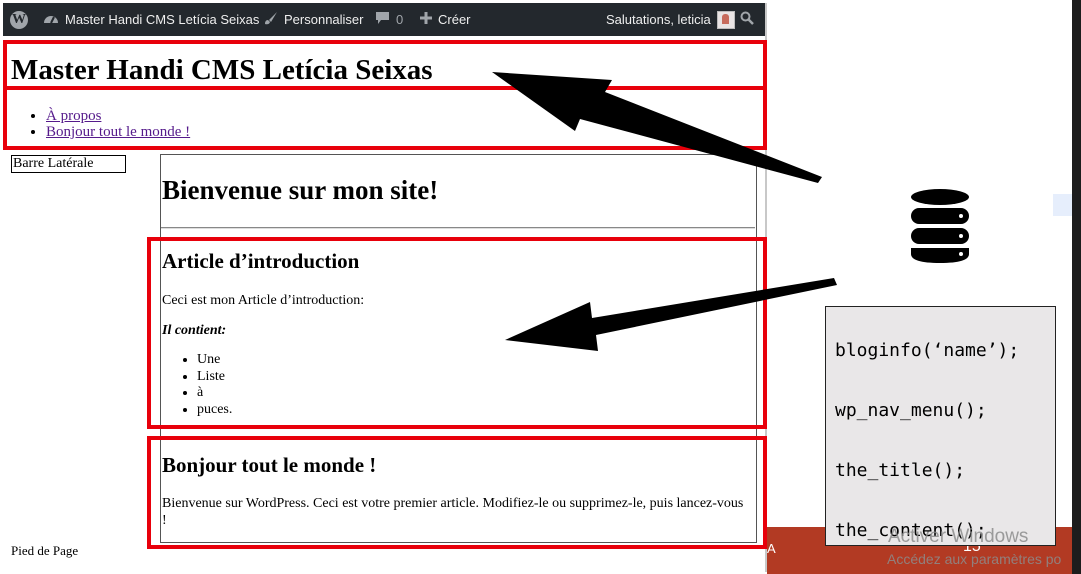 The height and width of the screenshot is (574, 1081). Describe the element at coordinates (1076, 287) in the screenshot. I see `window-edge` at that location.